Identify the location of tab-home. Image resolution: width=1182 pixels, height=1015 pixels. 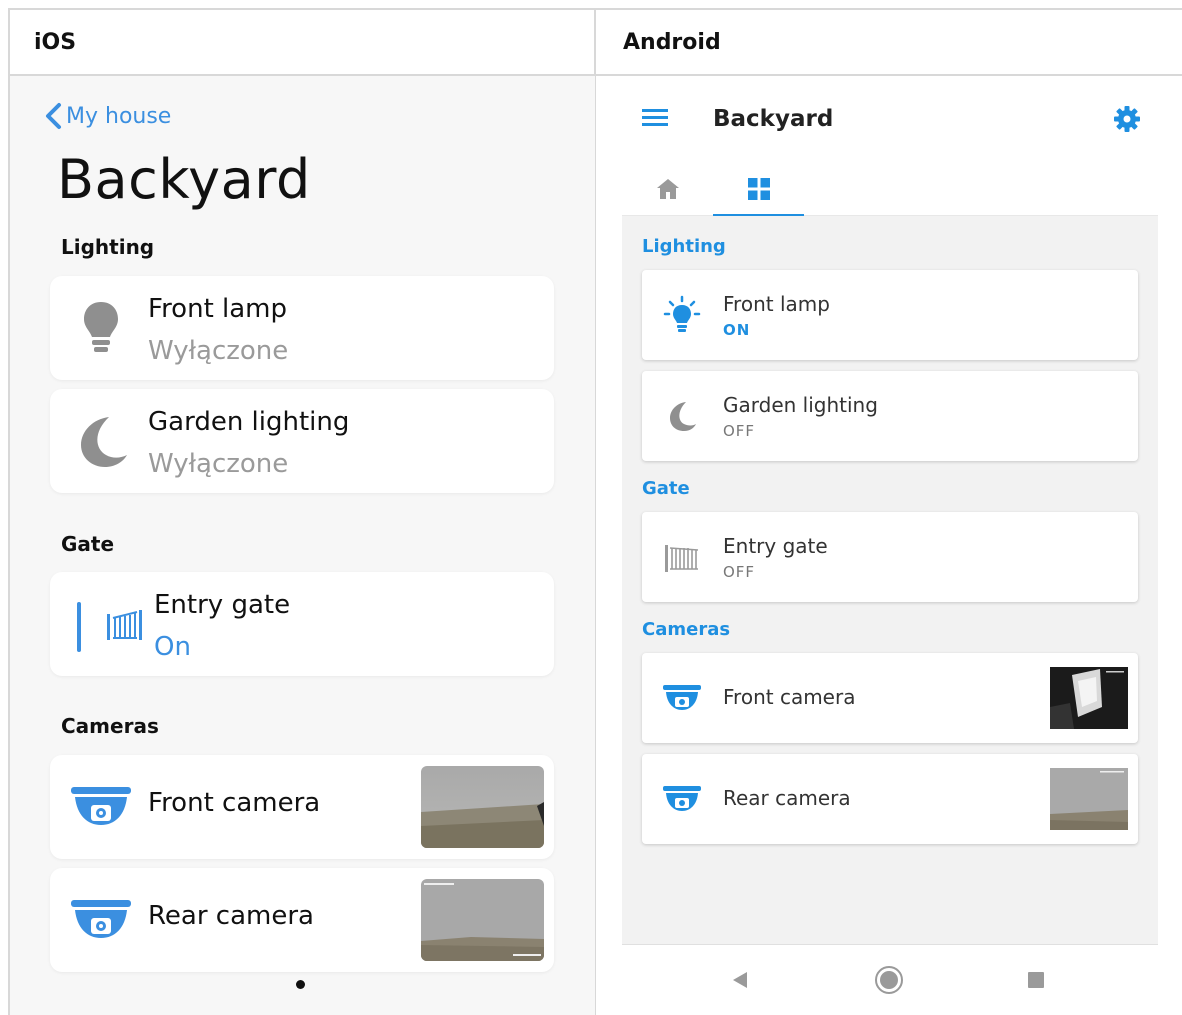
(667, 189).